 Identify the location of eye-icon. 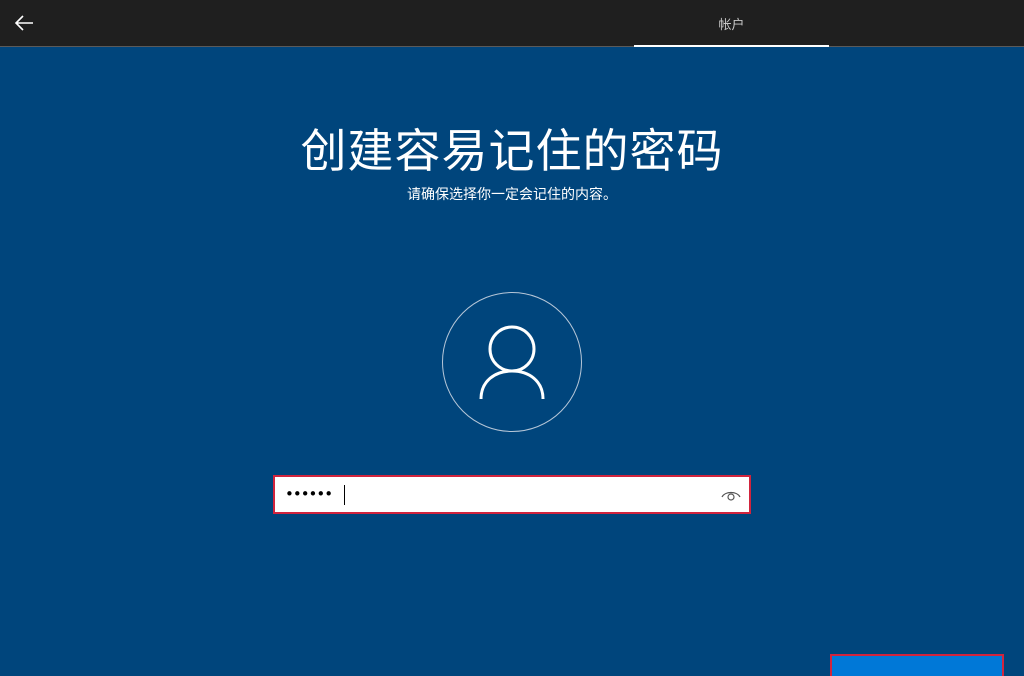
(731, 496).